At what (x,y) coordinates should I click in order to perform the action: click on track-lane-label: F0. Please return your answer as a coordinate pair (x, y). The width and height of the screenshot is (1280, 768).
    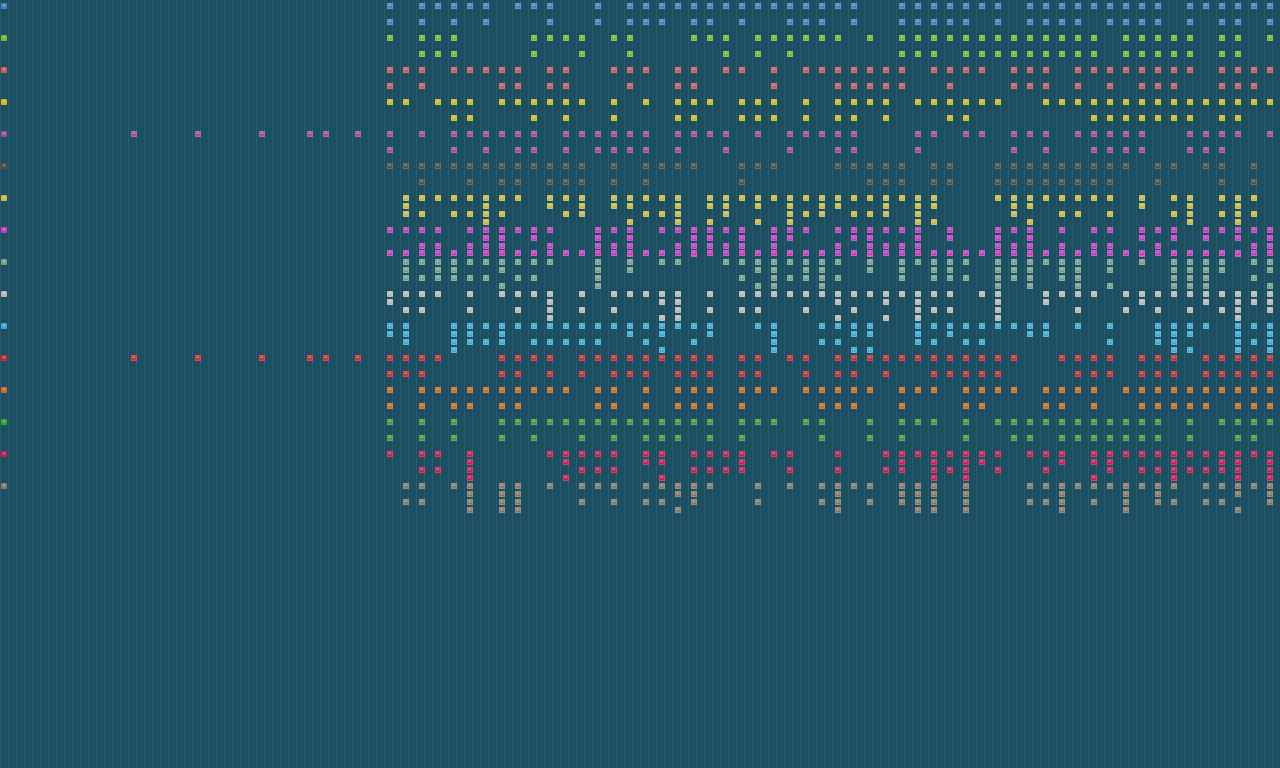
    Looking at the image, I should click on (4, 358).